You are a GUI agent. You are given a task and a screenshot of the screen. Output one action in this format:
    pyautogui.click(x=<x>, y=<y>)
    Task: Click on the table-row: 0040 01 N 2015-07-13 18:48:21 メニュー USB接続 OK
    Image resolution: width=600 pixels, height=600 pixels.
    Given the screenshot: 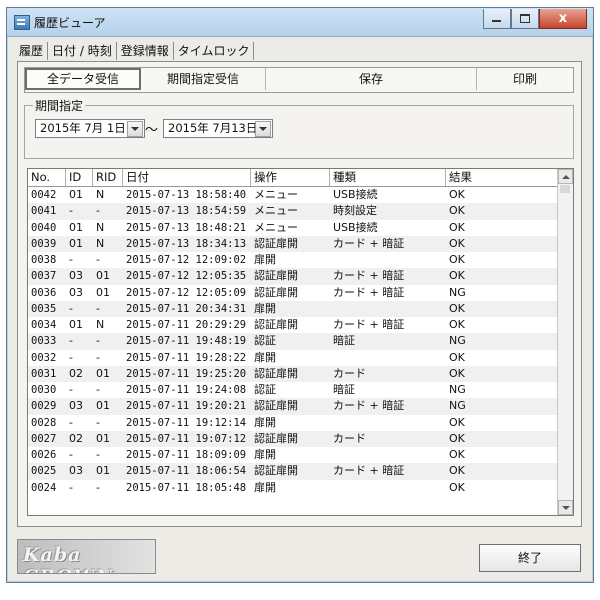 What is the action you would take?
    pyautogui.click(x=292, y=228)
    